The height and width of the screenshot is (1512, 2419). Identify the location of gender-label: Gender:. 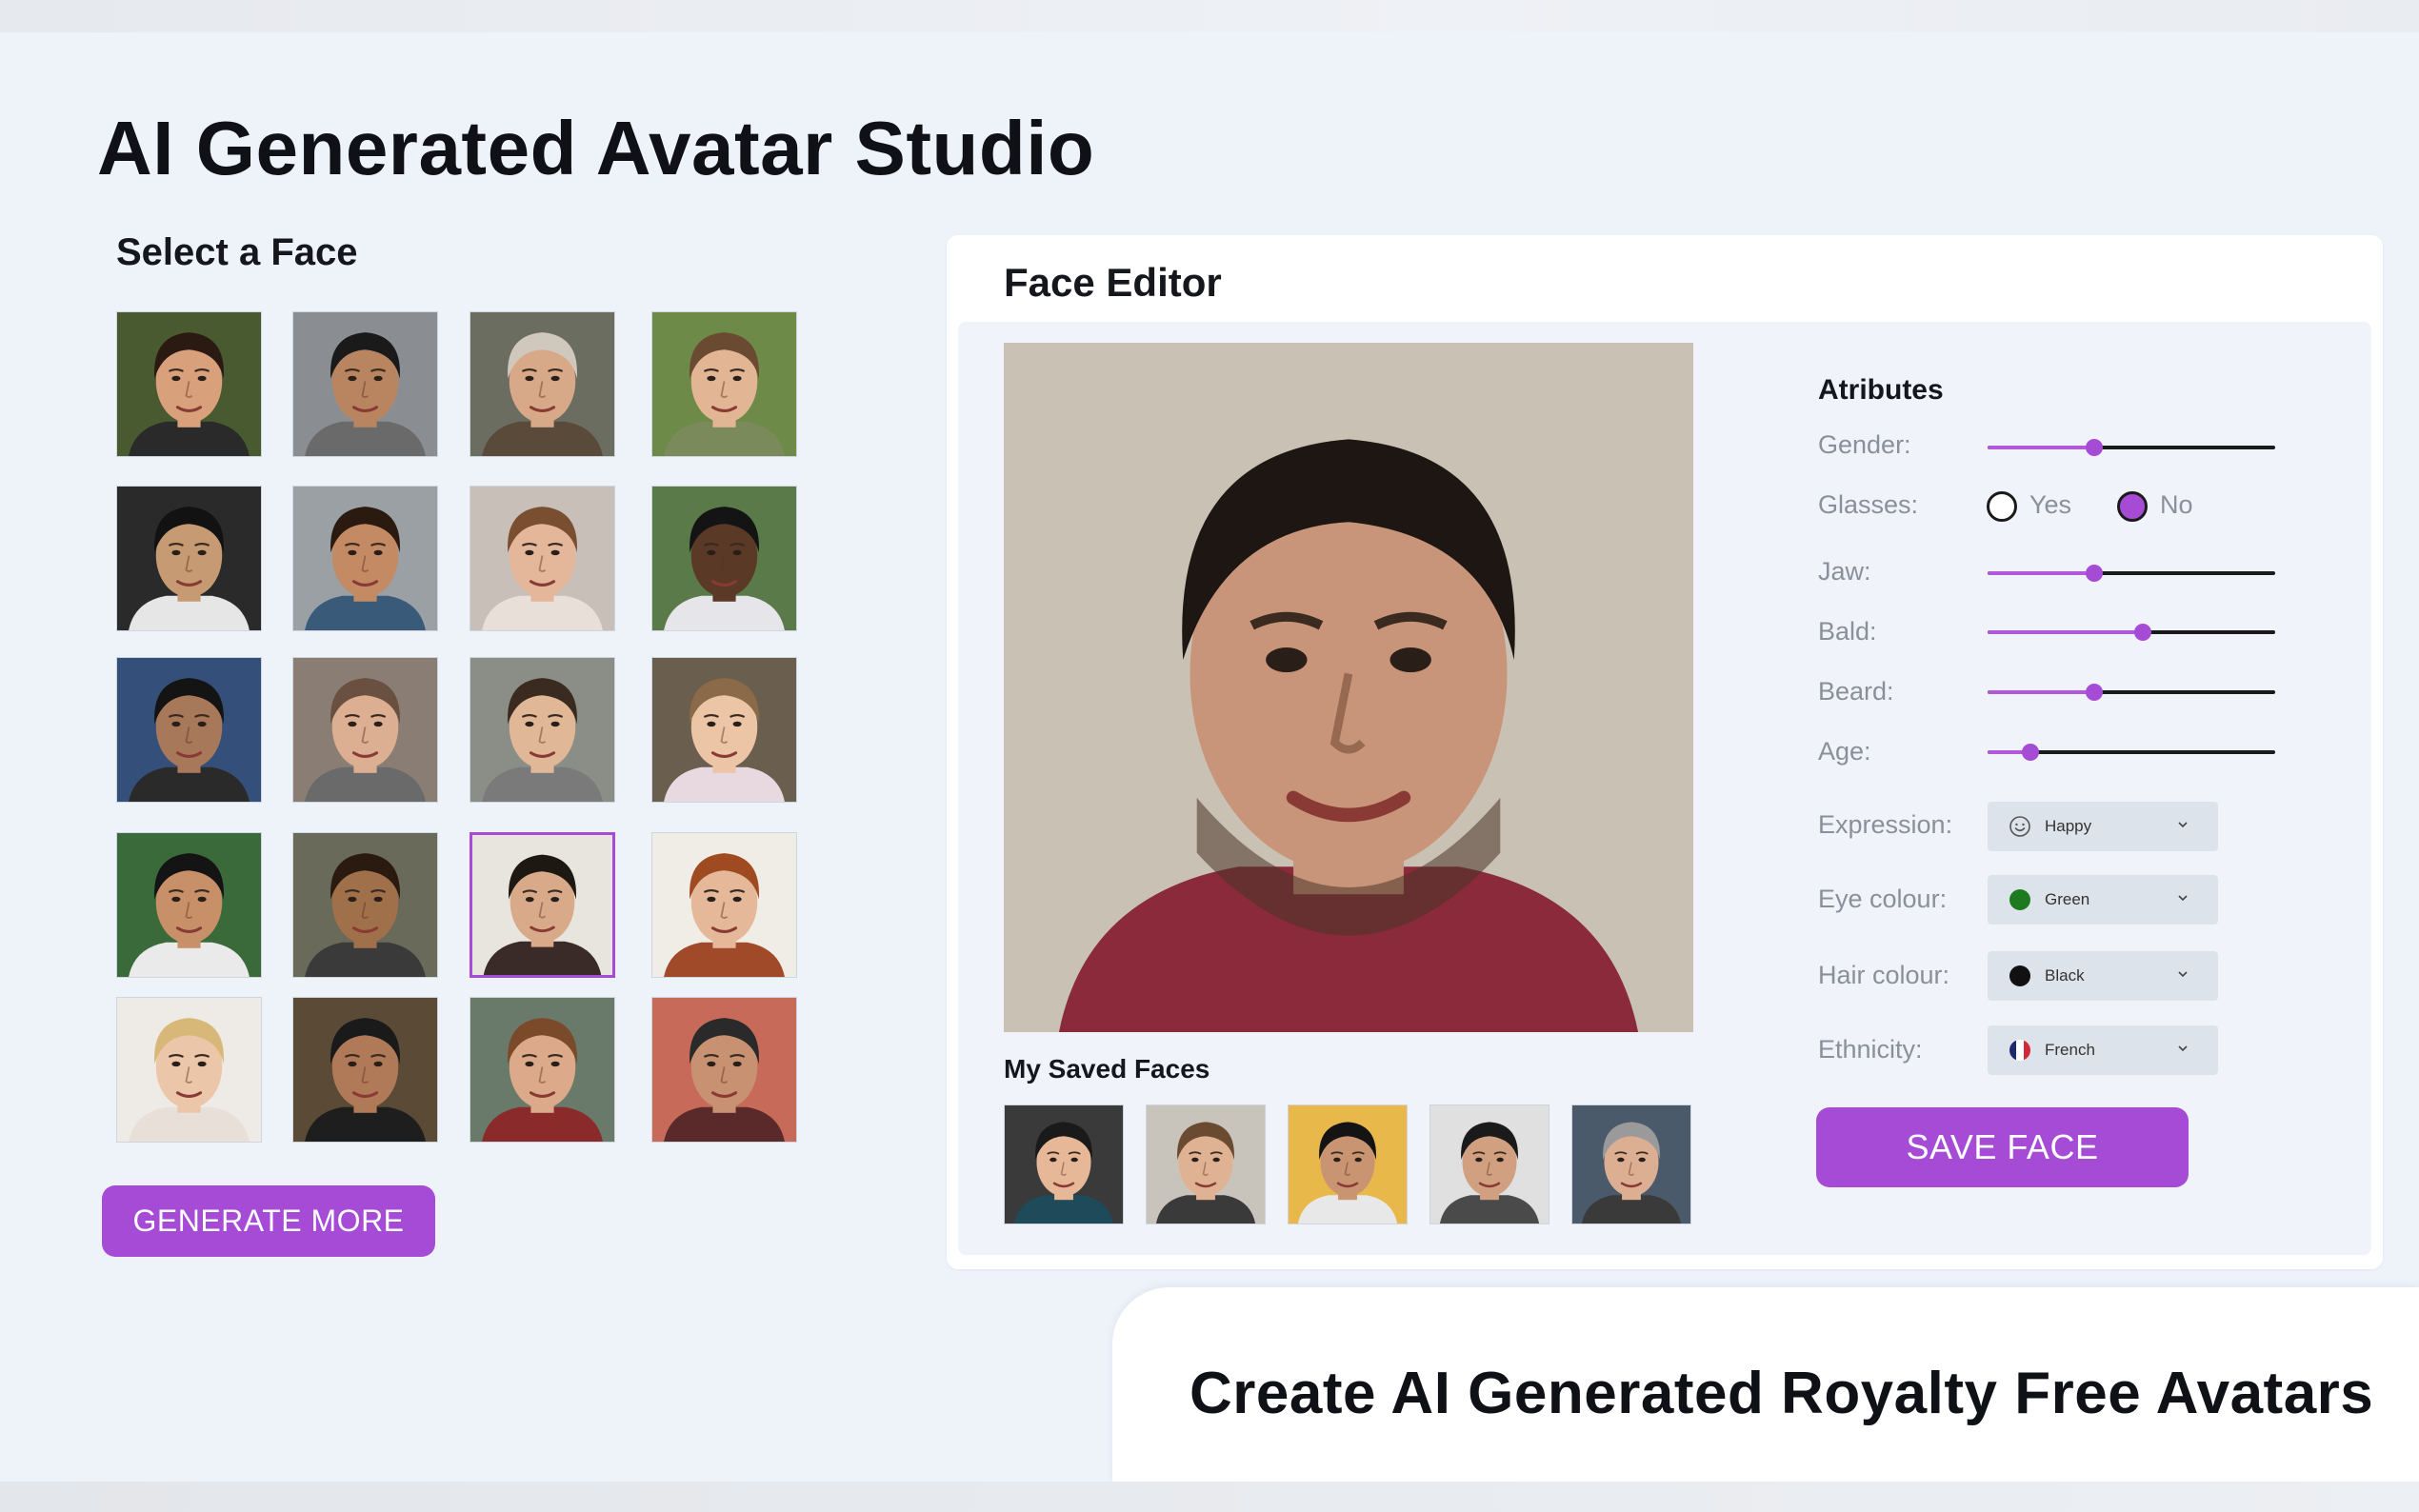
(1864, 444).